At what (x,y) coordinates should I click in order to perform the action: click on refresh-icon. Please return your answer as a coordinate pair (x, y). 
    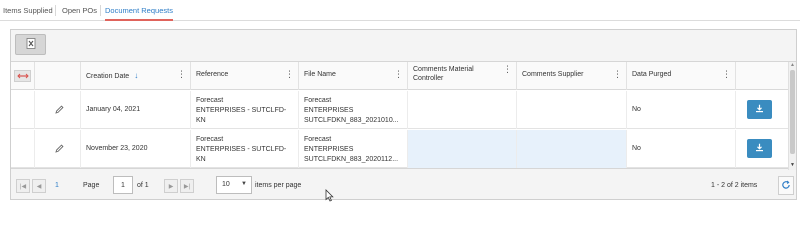
    Looking at the image, I should click on (786, 186).